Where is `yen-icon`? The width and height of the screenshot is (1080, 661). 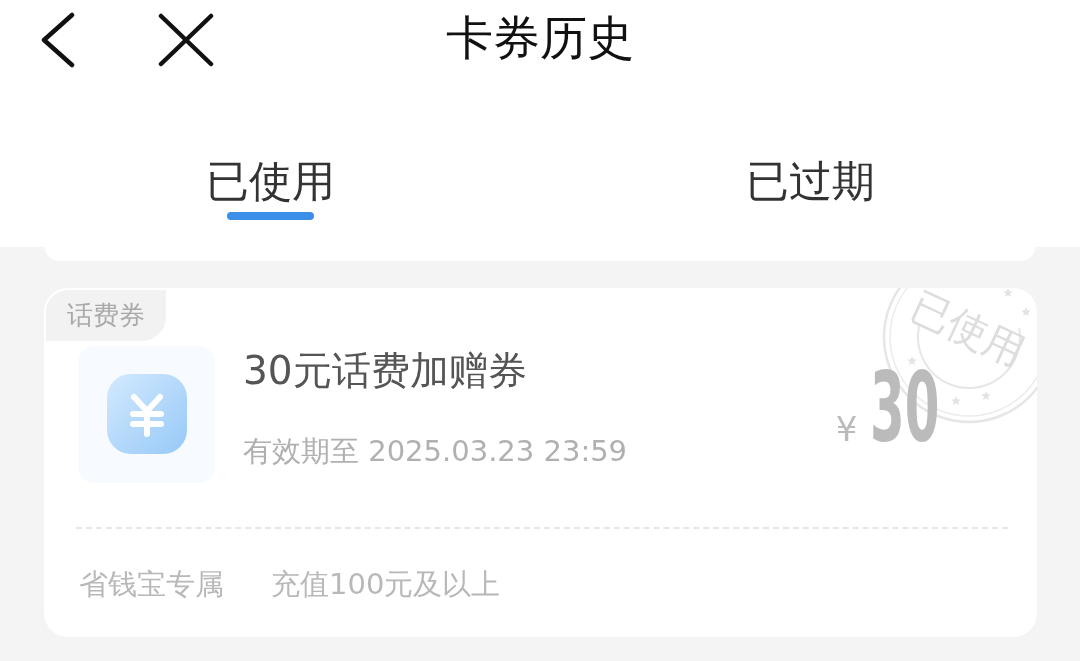 yen-icon is located at coordinates (146, 414).